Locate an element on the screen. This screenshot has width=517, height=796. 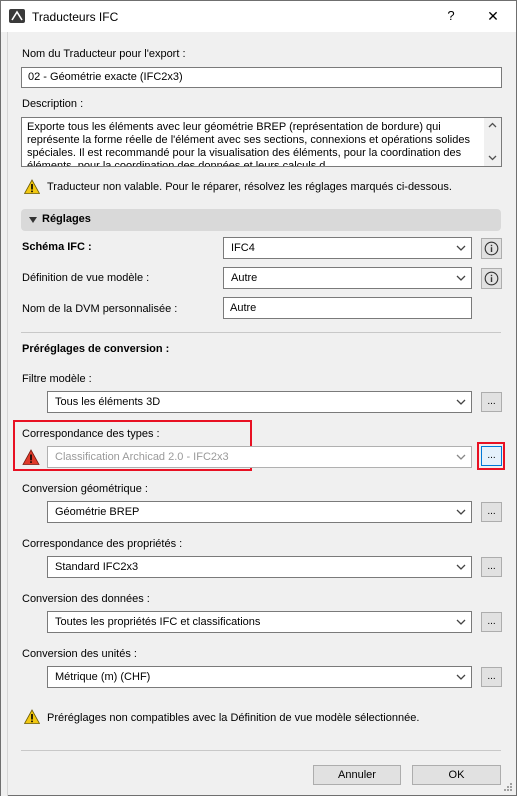
mvd-select: Autre is located at coordinates (347, 278).